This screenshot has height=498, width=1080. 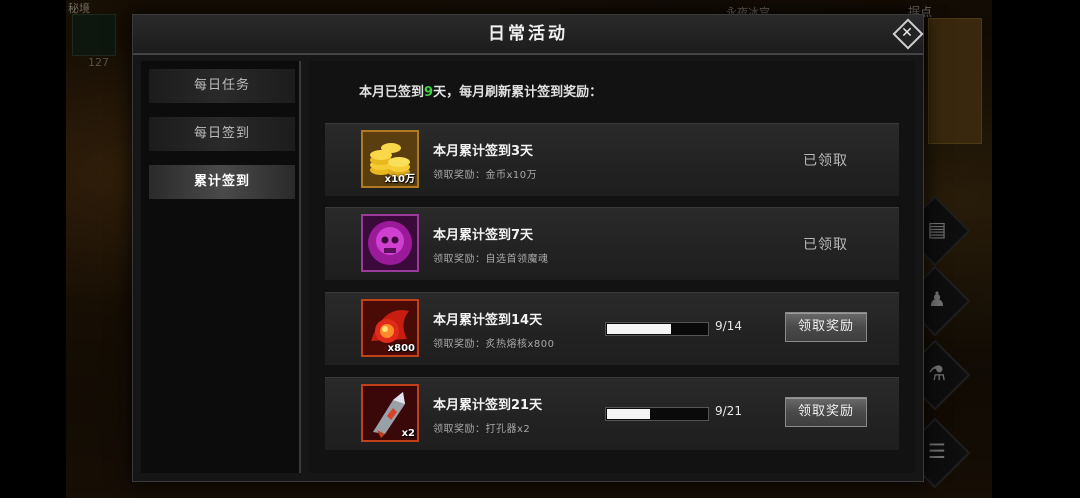 What do you see at coordinates (728, 411) in the screenshot?
I see `progress-text: 9/21` at bounding box center [728, 411].